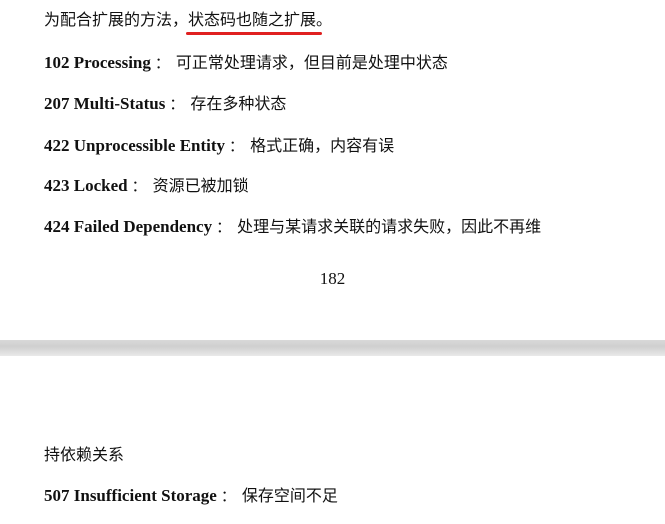 This screenshot has height=524, width=665. What do you see at coordinates (200, 185) in the screenshot?
I see `status-description: 资源已被加锁` at bounding box center [200, 185].